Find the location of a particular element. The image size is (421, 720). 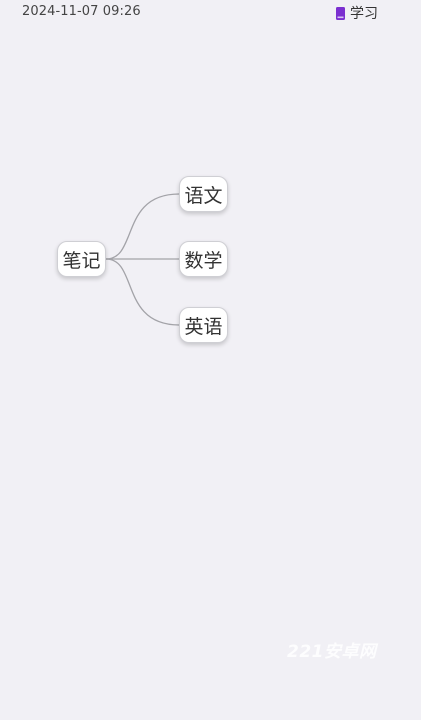

child-node-chinese: 语文 is located at coordinates (203, 194).